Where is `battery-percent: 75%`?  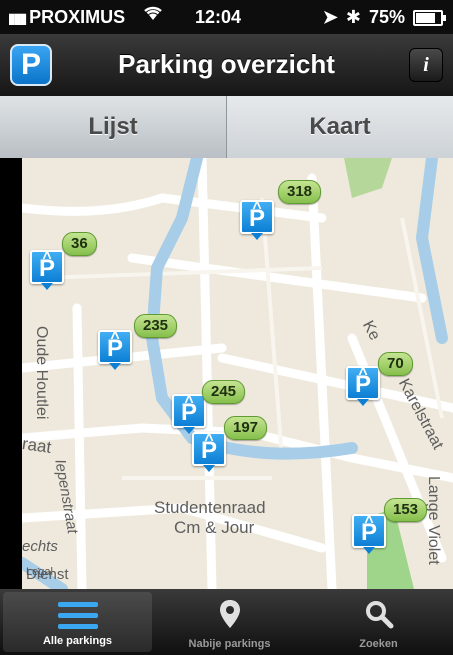
battery-percent: 75% is located at coordinates (386, 17).